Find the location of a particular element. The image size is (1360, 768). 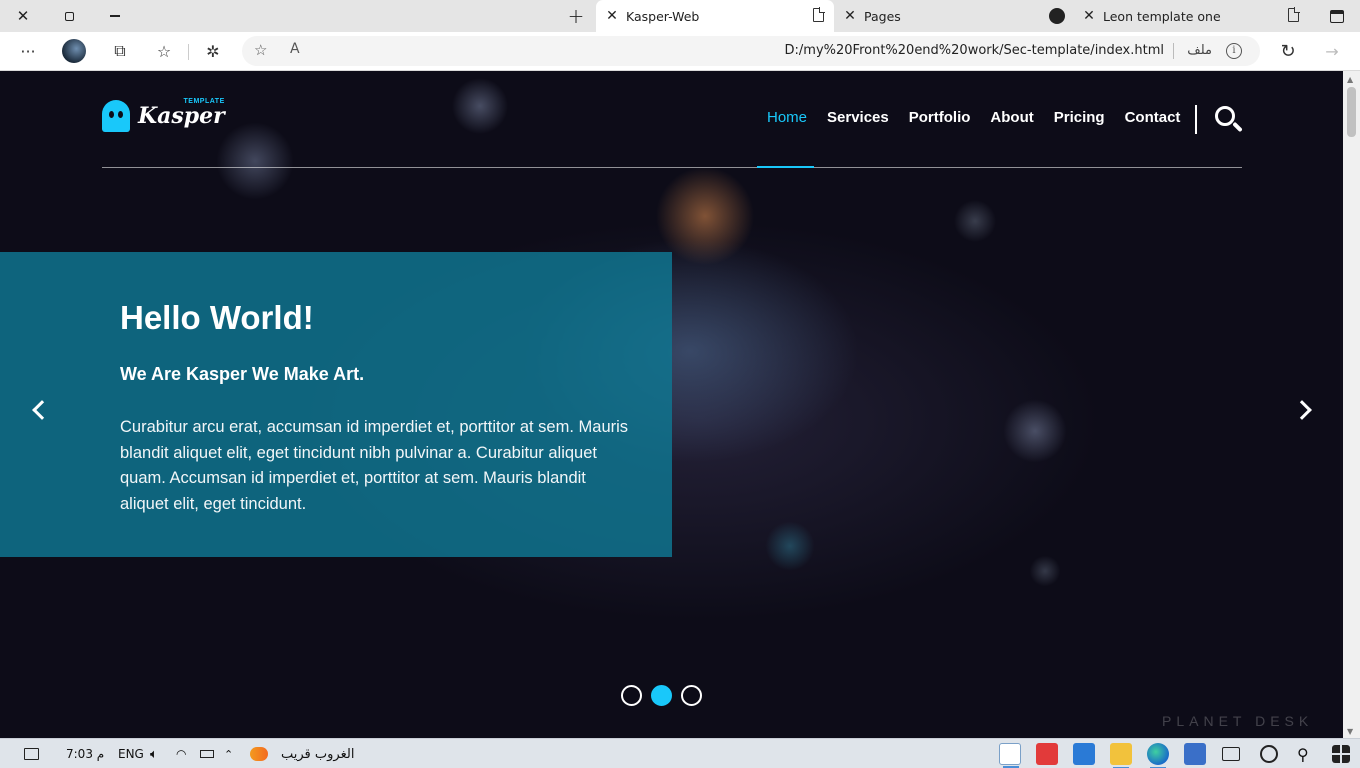

search-icon is located at coordinates (1229, 120).